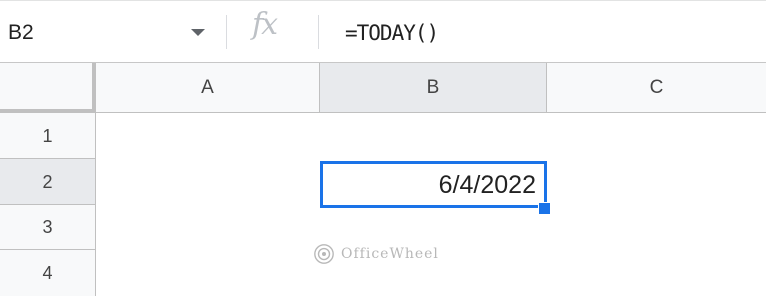 The image size is (766, 296). I want to click on chevron-down-icon, so click(198, 32).